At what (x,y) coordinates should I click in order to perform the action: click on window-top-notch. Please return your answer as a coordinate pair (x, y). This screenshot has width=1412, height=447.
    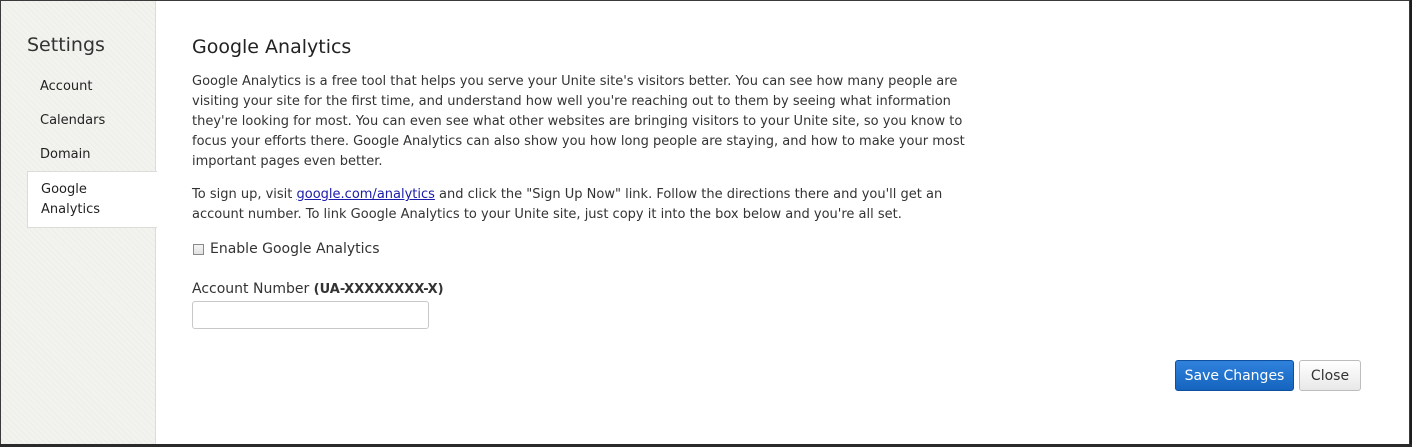
    Looking at the image, I should click on (906, 2).